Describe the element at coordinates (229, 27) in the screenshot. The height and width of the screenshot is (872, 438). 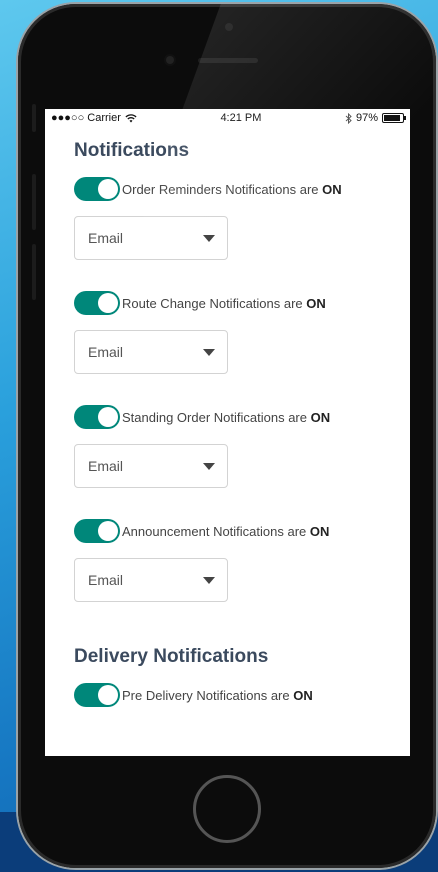
I see `proximity-sensor` at that location.